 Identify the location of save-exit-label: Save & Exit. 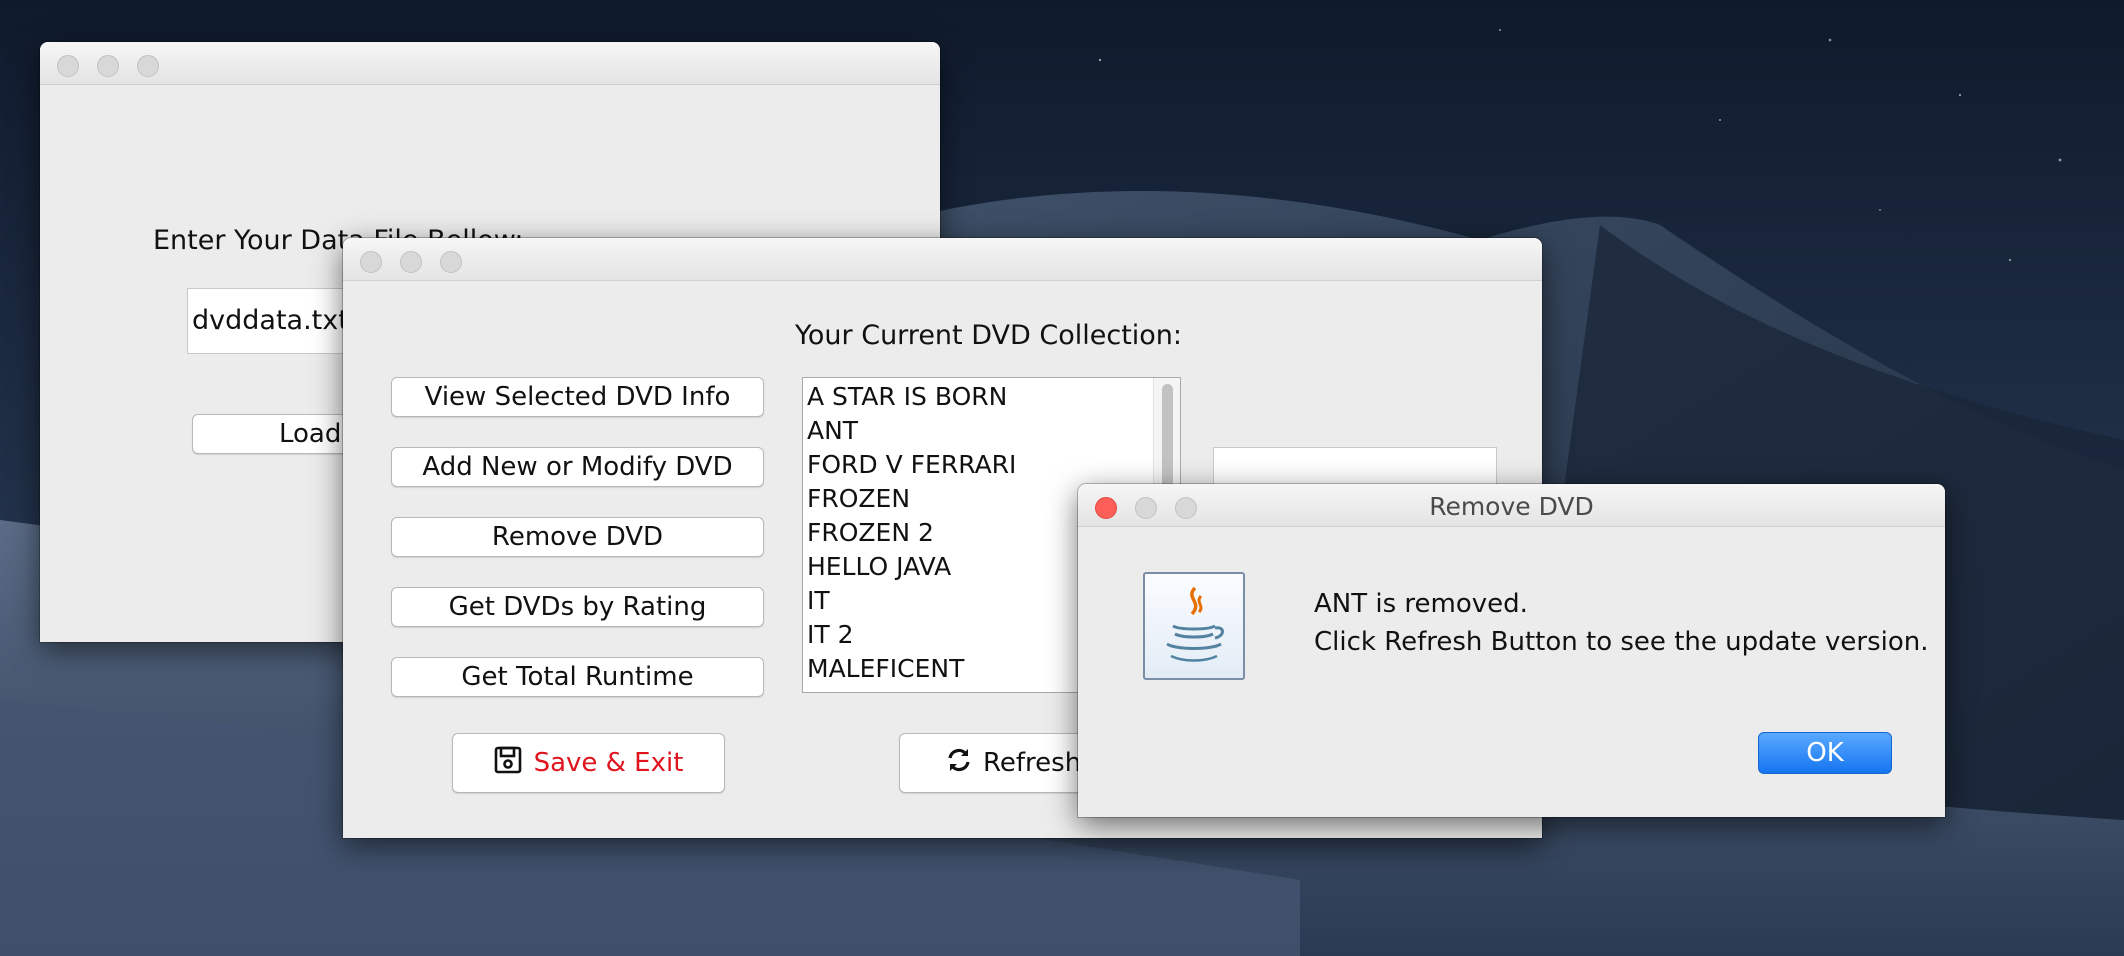
(608, 763).